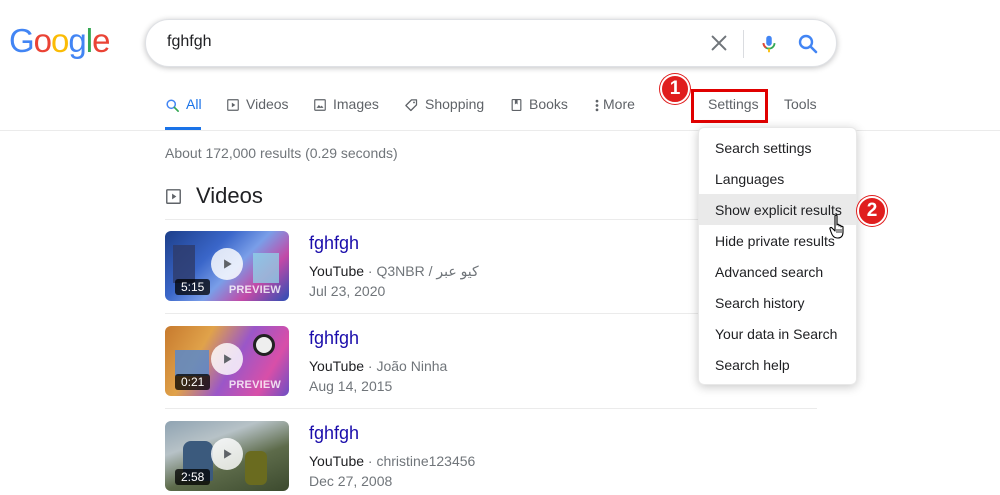  Describe the element at coordinates (356, 104) in the screenshot. I see `tab-label: Images` at that location.